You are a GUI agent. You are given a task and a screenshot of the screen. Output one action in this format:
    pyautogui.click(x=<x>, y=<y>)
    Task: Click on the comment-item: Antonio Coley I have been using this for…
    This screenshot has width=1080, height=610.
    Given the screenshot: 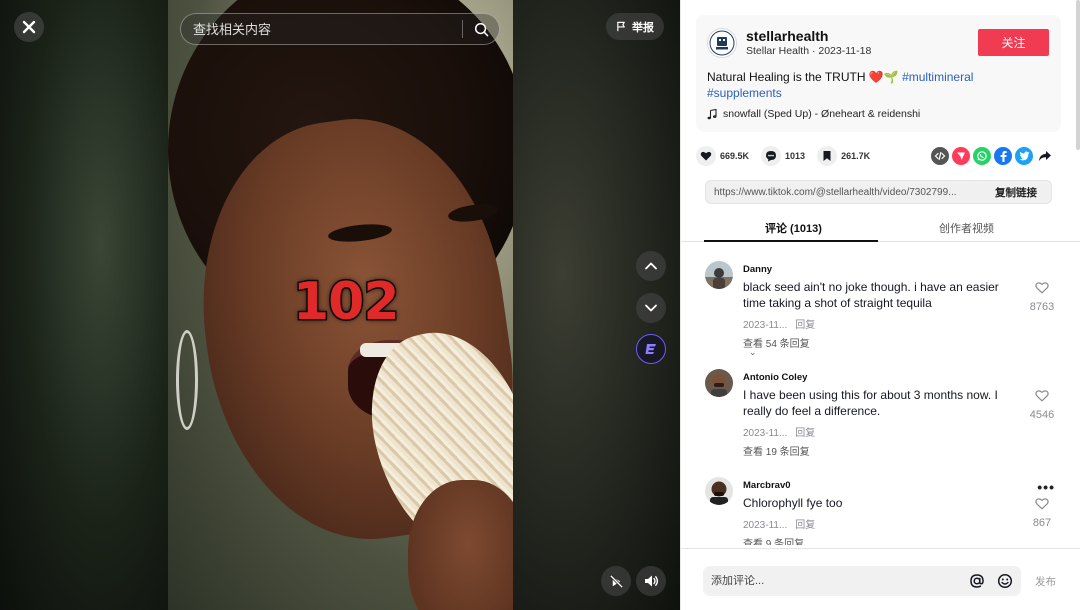 What is the action you would take?
    pyautogui.click(x=879, y=419)
    